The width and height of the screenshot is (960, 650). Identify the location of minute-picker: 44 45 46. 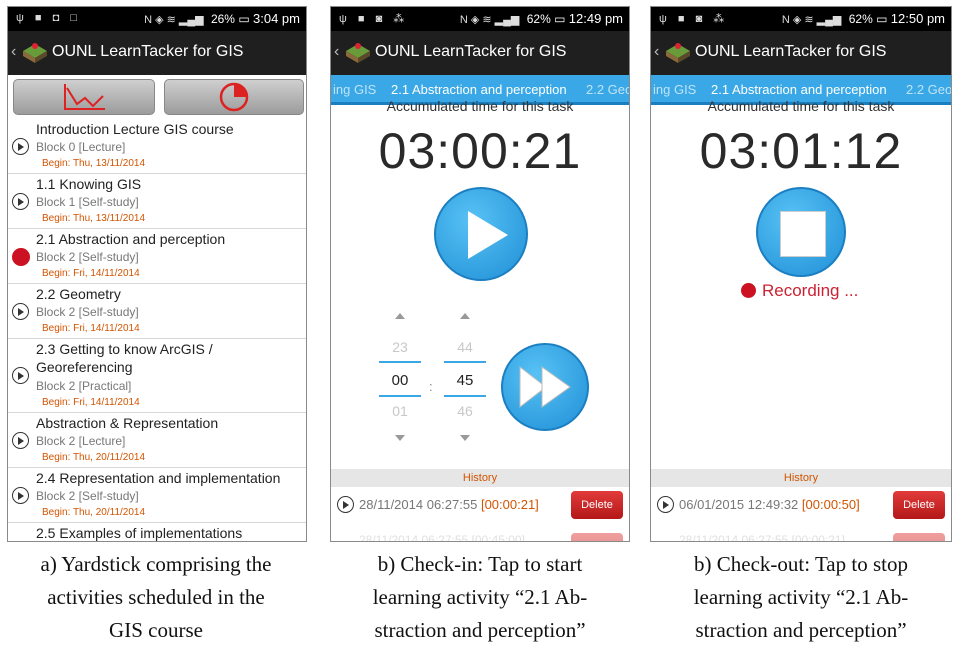
(465, 377).